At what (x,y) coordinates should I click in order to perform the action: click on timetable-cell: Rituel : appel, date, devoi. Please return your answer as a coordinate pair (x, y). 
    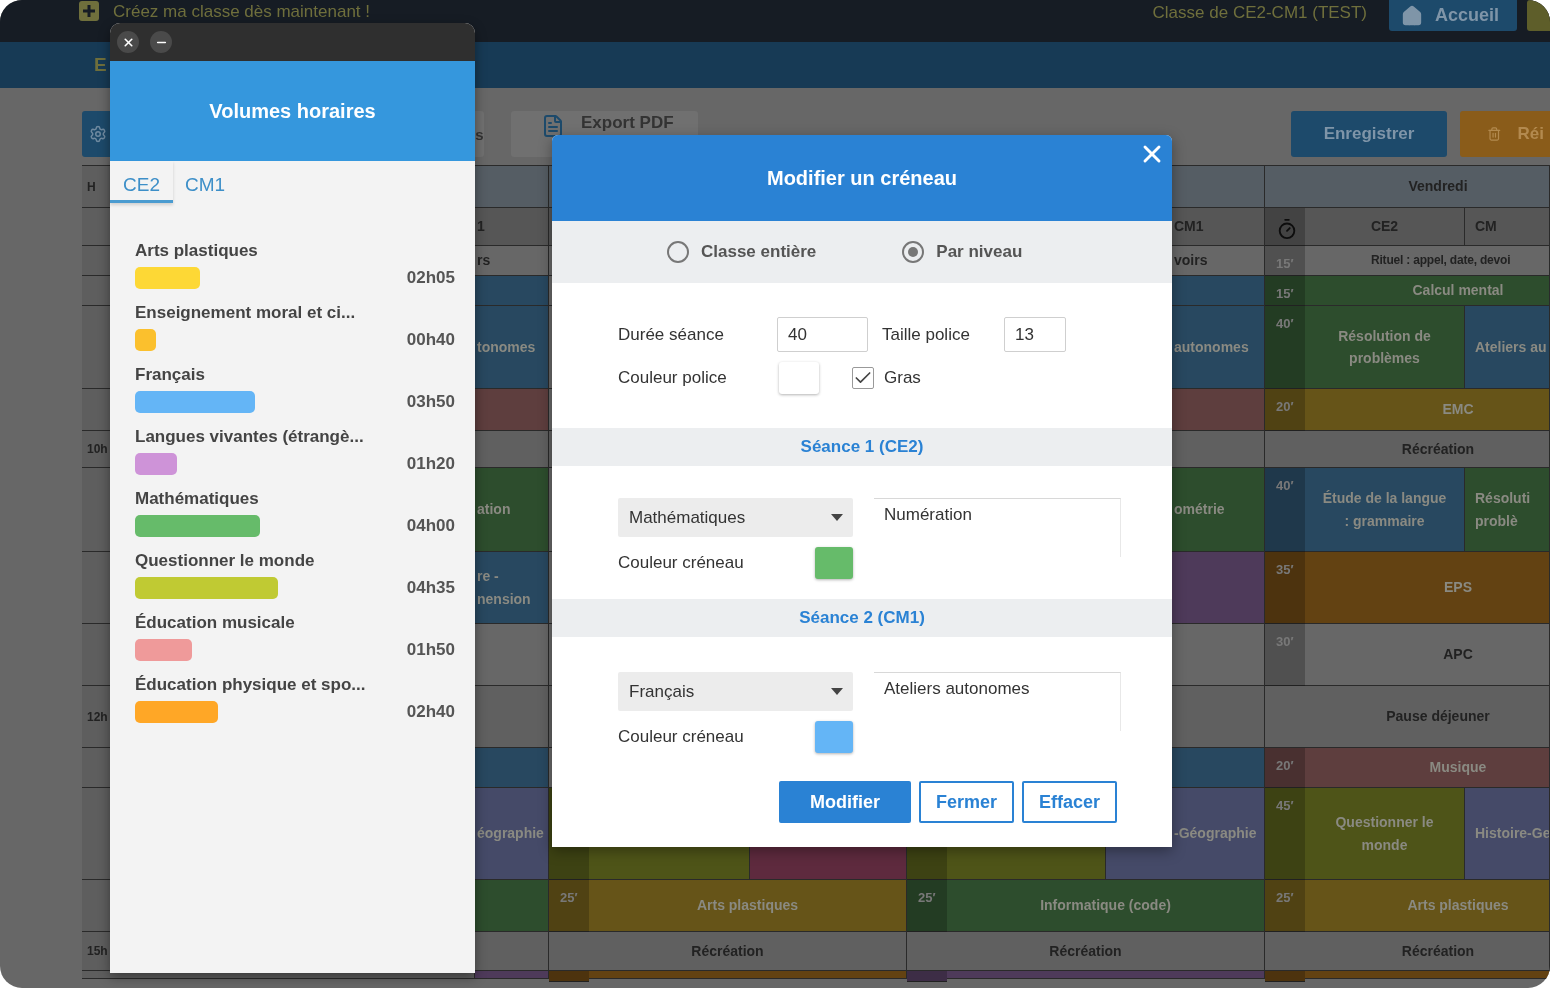
    Looking at the image, I should click on (1427, 261).